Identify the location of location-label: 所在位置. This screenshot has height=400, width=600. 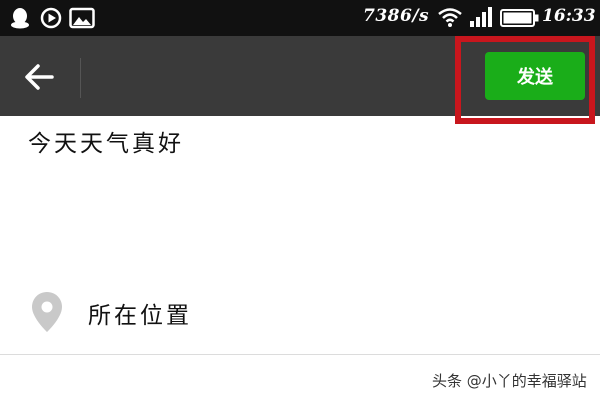
(140, 316).